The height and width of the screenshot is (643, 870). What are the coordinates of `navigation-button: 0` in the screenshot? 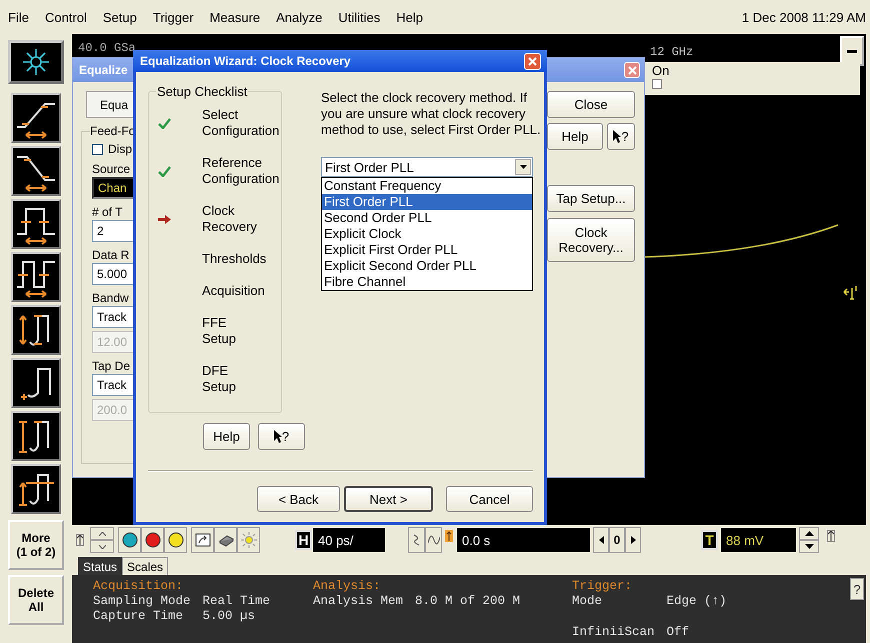 It's located at (617, 540).